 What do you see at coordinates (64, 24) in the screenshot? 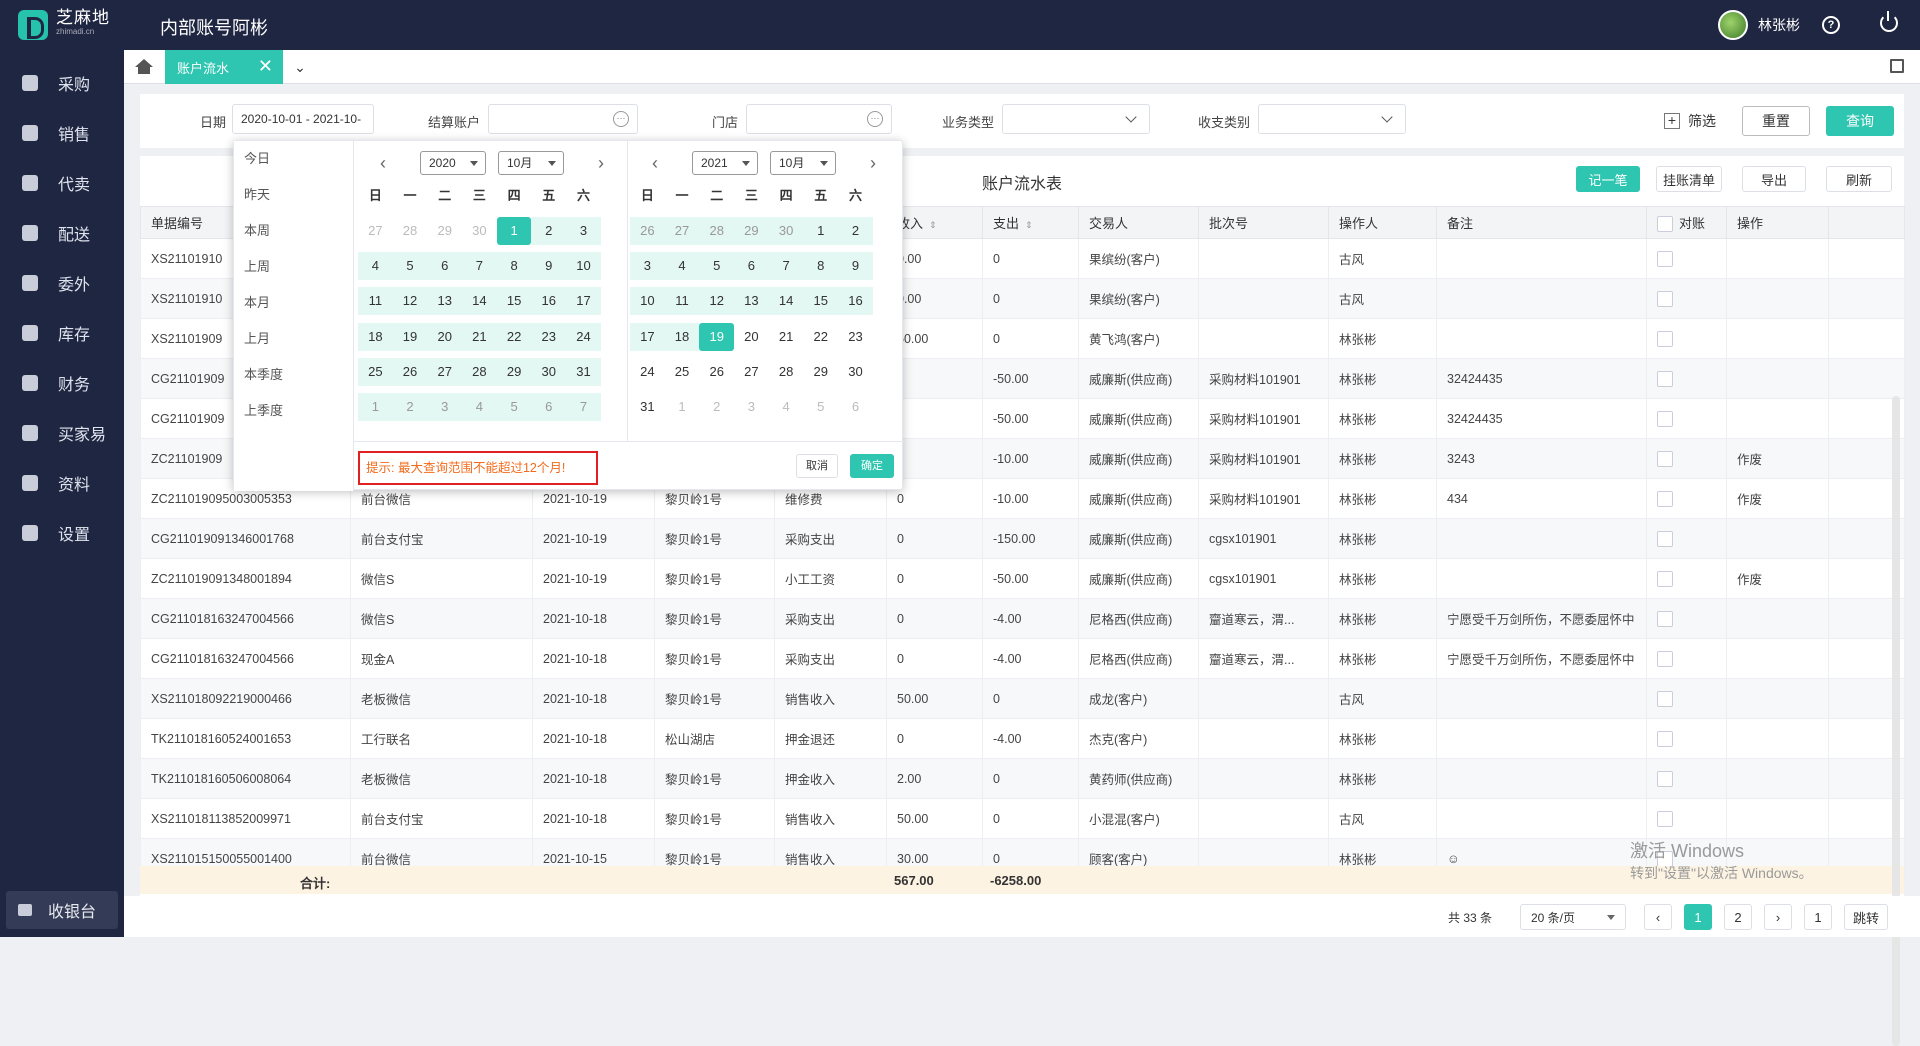
I see `logo: 芝麻地 zhimadi.cn` at bounding box center [64, 24].